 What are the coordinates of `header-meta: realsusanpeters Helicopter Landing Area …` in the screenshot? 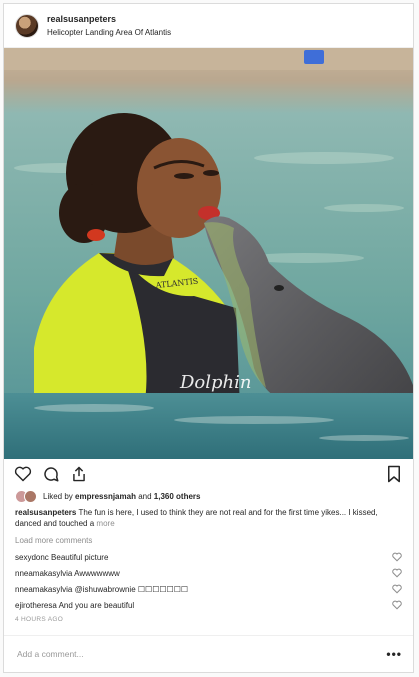 It's located at (109, 26).